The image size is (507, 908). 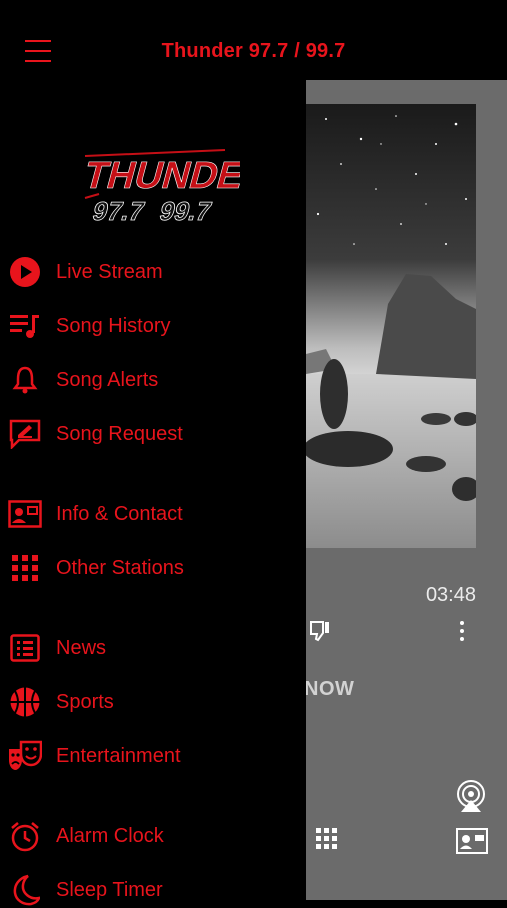 What do you see at coordinates (110, 835) in the screenshot?
I see `menu-label: Alarm Clock` at bounding box center [110, 835].